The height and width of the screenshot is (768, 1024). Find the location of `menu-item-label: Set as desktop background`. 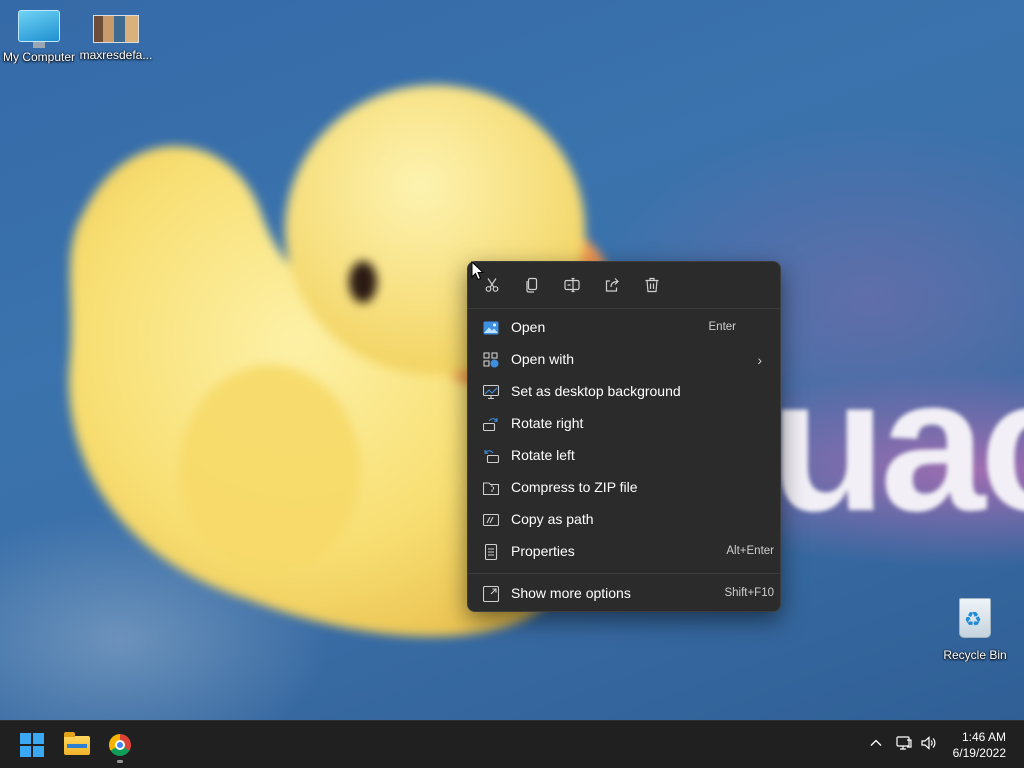

menu-item-label: Set as desktop background is located at coordinates (596, 391).